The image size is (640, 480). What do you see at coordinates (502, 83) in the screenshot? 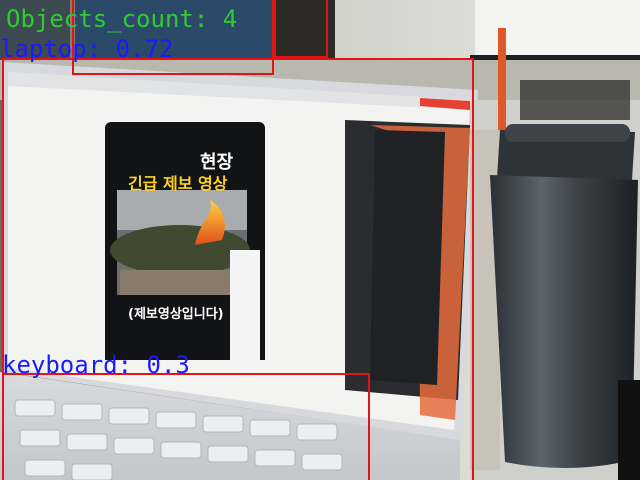
I see `straw` at bounding box center [502, 83].